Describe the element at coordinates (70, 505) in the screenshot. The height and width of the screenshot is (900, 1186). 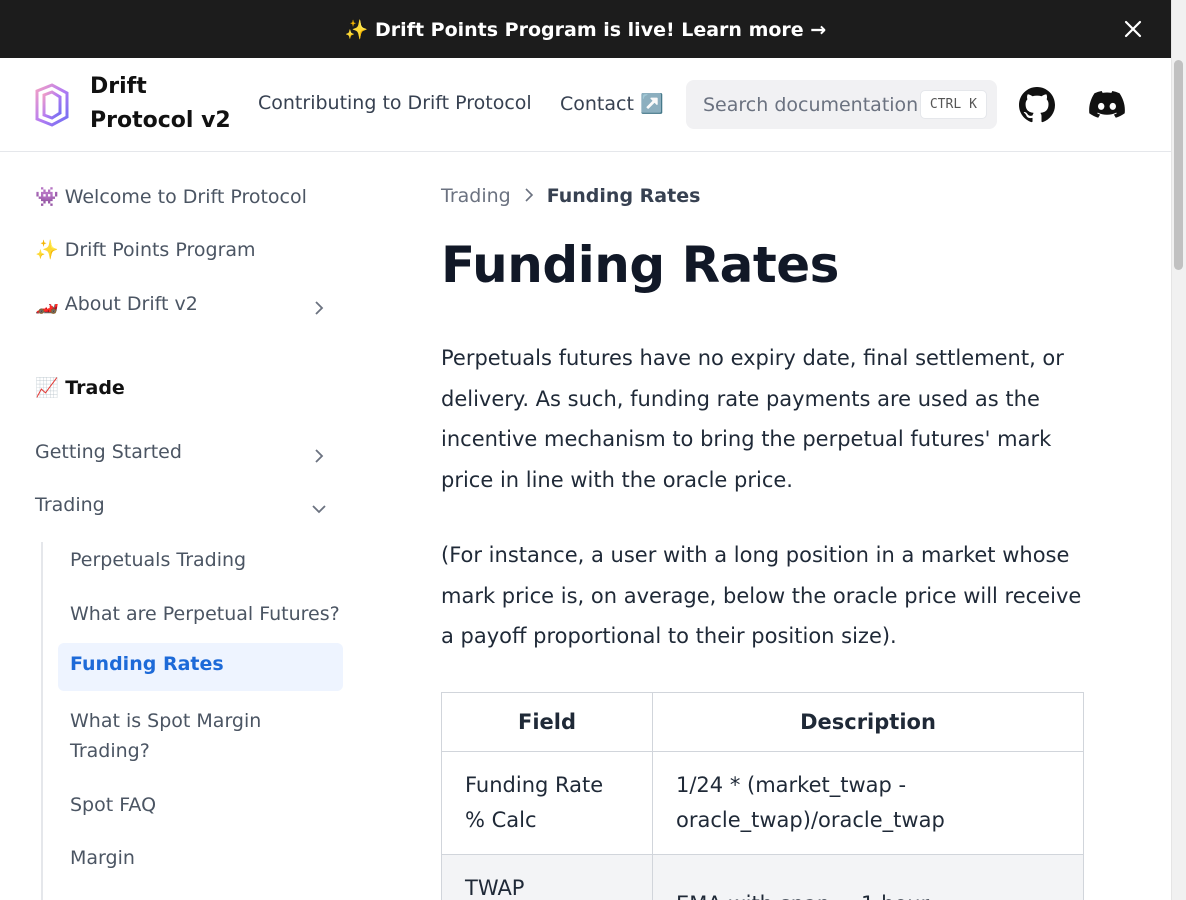
I see `sidebar-group-label: Trading` at that location.